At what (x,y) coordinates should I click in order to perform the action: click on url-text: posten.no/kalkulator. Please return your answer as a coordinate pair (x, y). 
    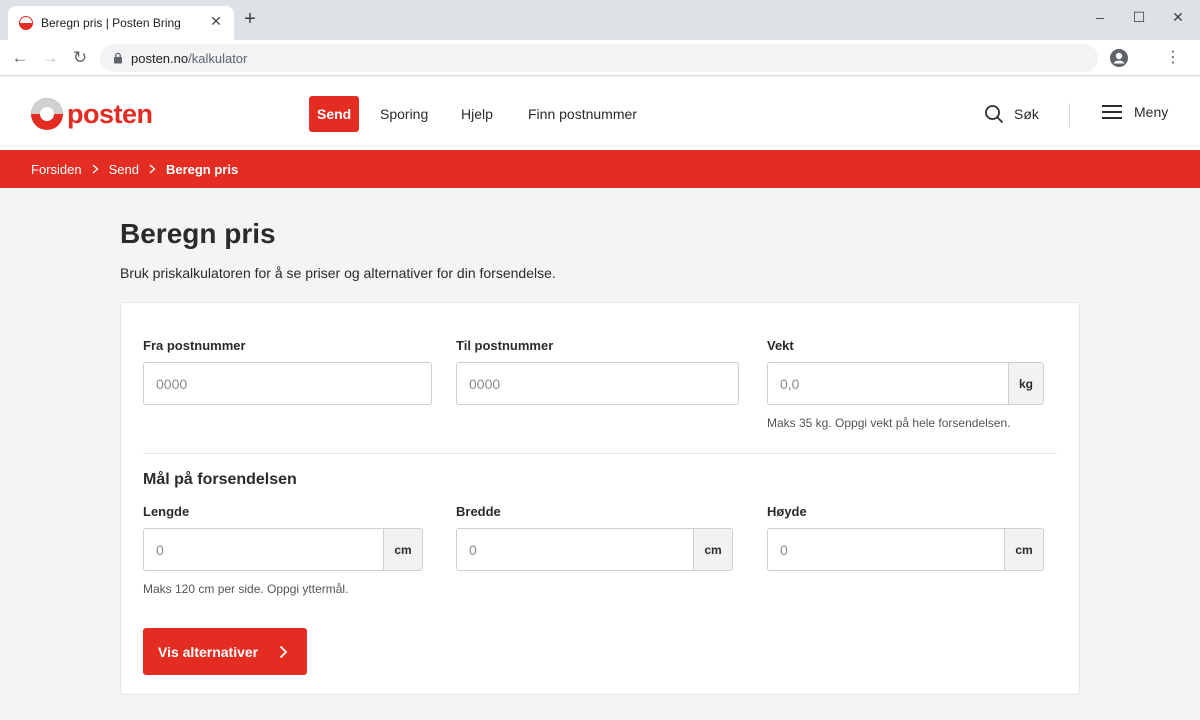
    Looking at the image, I should click on (189, 58).